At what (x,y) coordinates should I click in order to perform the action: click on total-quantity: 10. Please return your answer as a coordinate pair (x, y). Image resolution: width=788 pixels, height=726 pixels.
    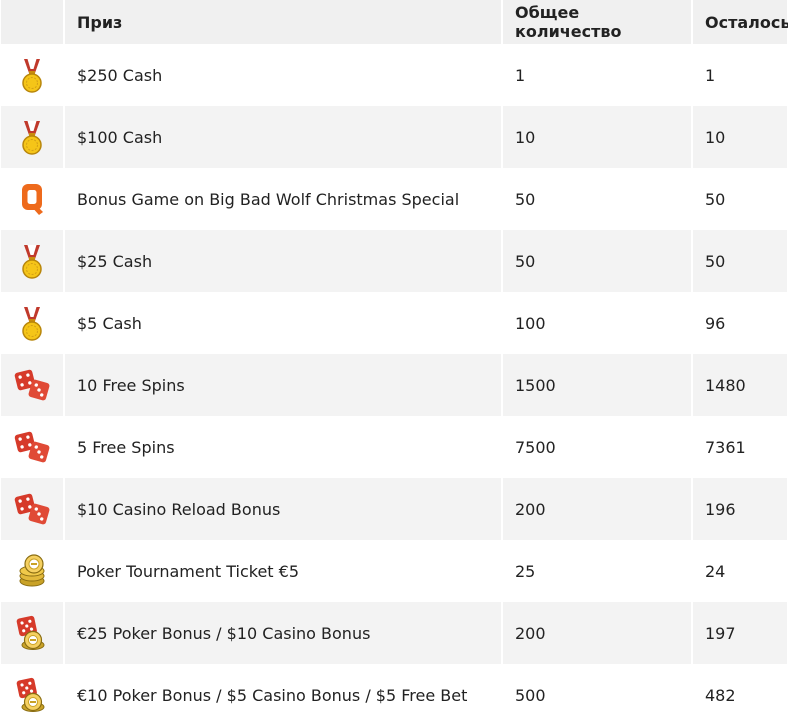
    Looking at the image, I should click on (597, 137).